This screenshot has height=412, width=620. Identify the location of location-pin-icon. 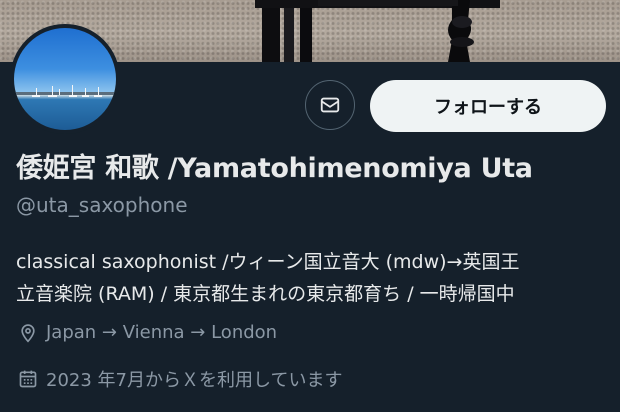
(28, 333).